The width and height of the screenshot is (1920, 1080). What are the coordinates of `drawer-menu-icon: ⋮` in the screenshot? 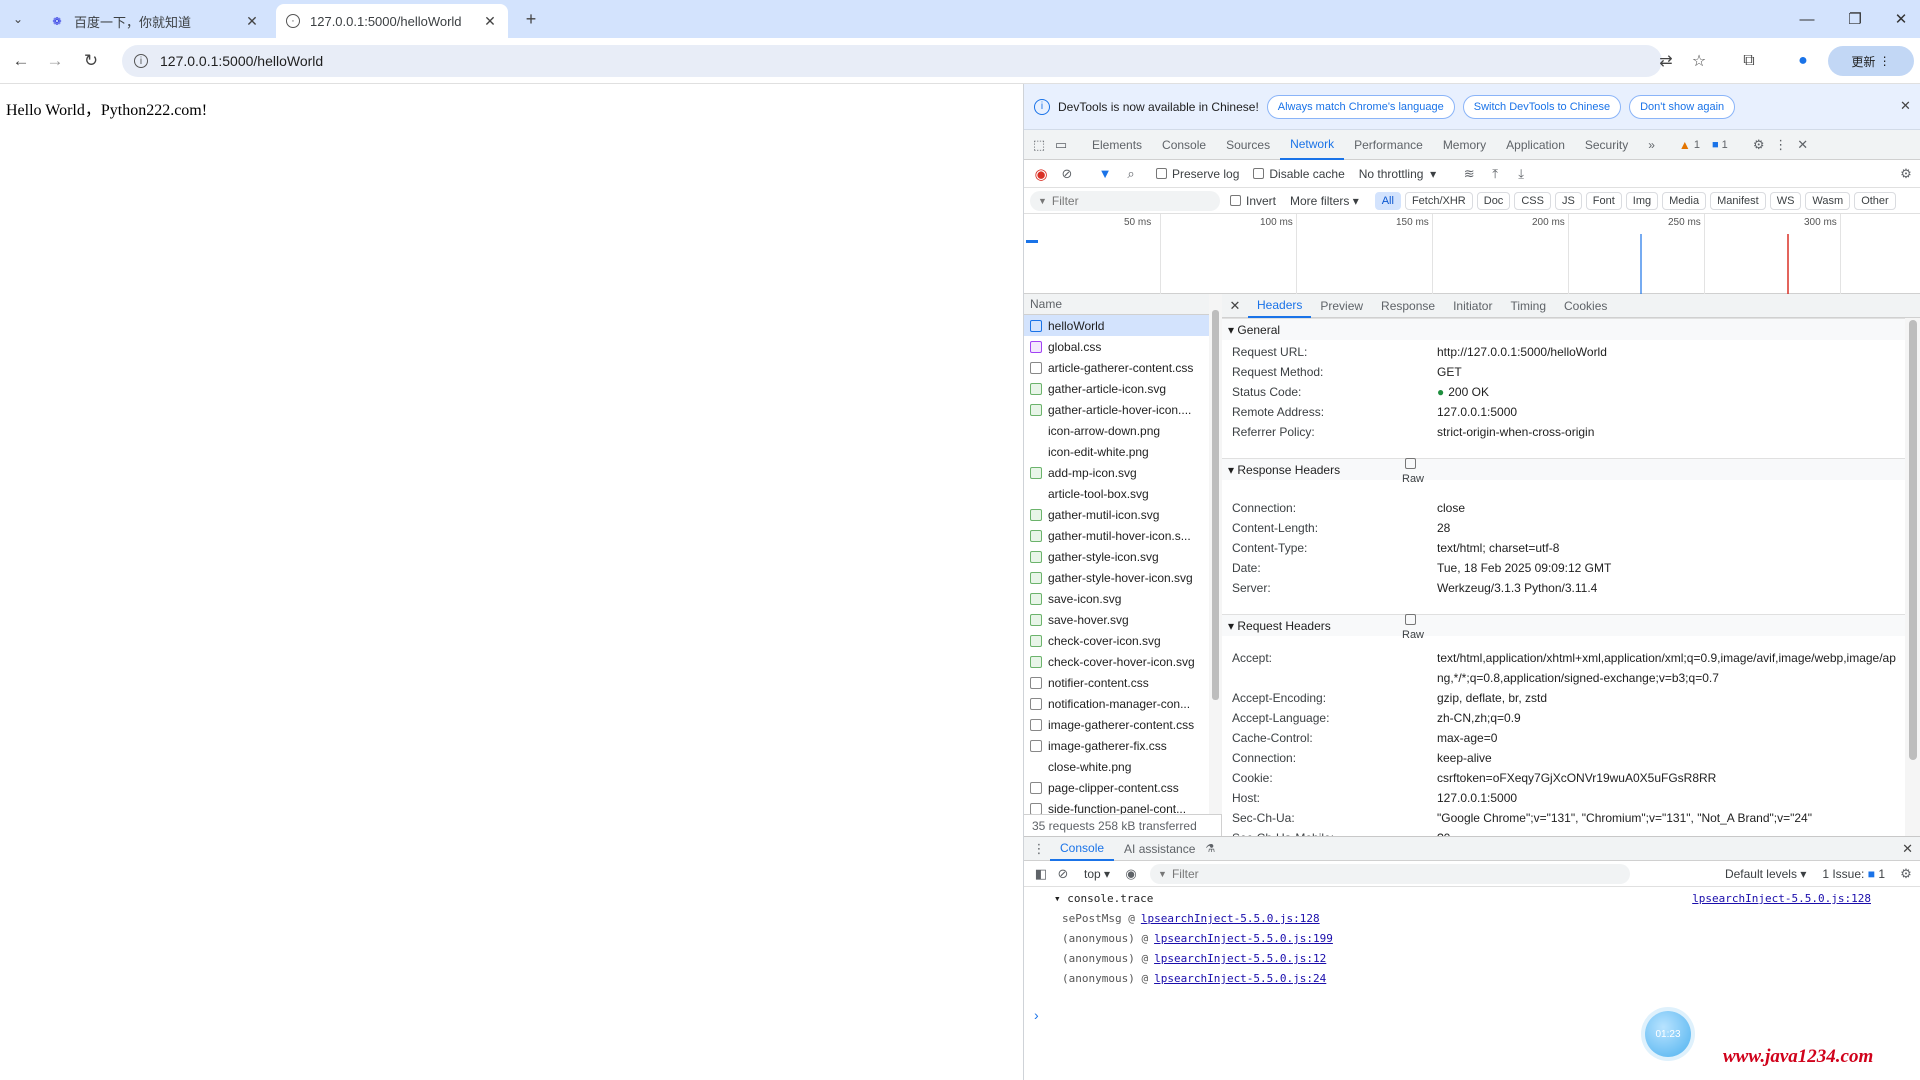 It's located at (1039, 849).